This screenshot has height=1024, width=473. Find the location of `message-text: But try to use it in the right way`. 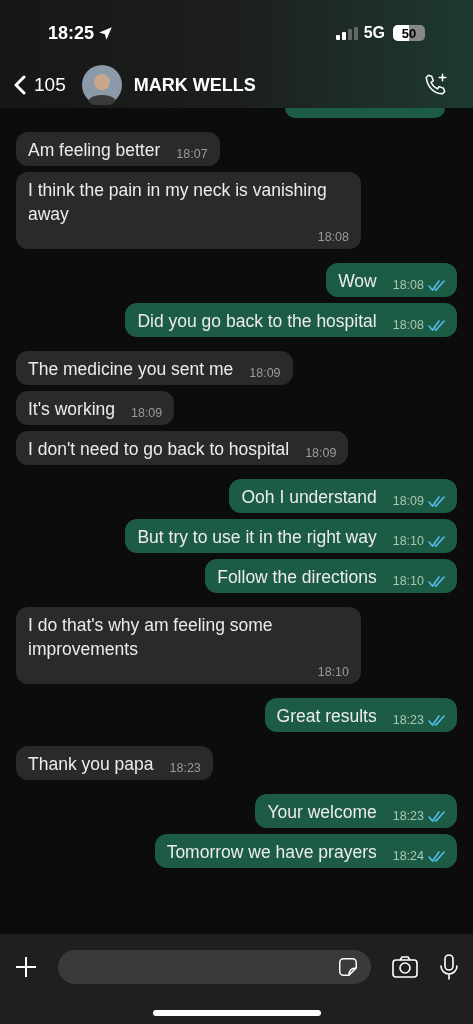

message-text: But try to use it in the right way is located at coordinates (257, 537).